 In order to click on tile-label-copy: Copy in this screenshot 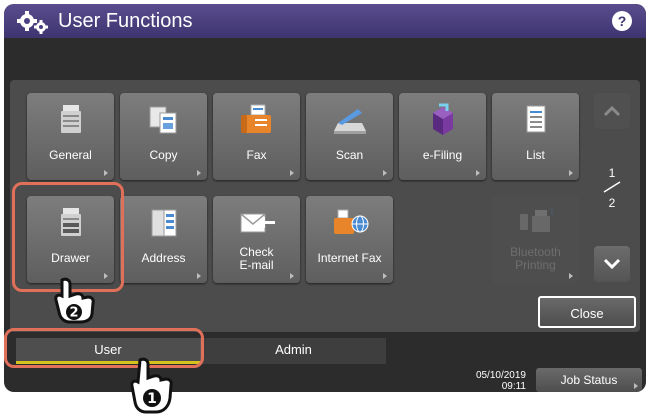, I will do `click(163, 155)`.